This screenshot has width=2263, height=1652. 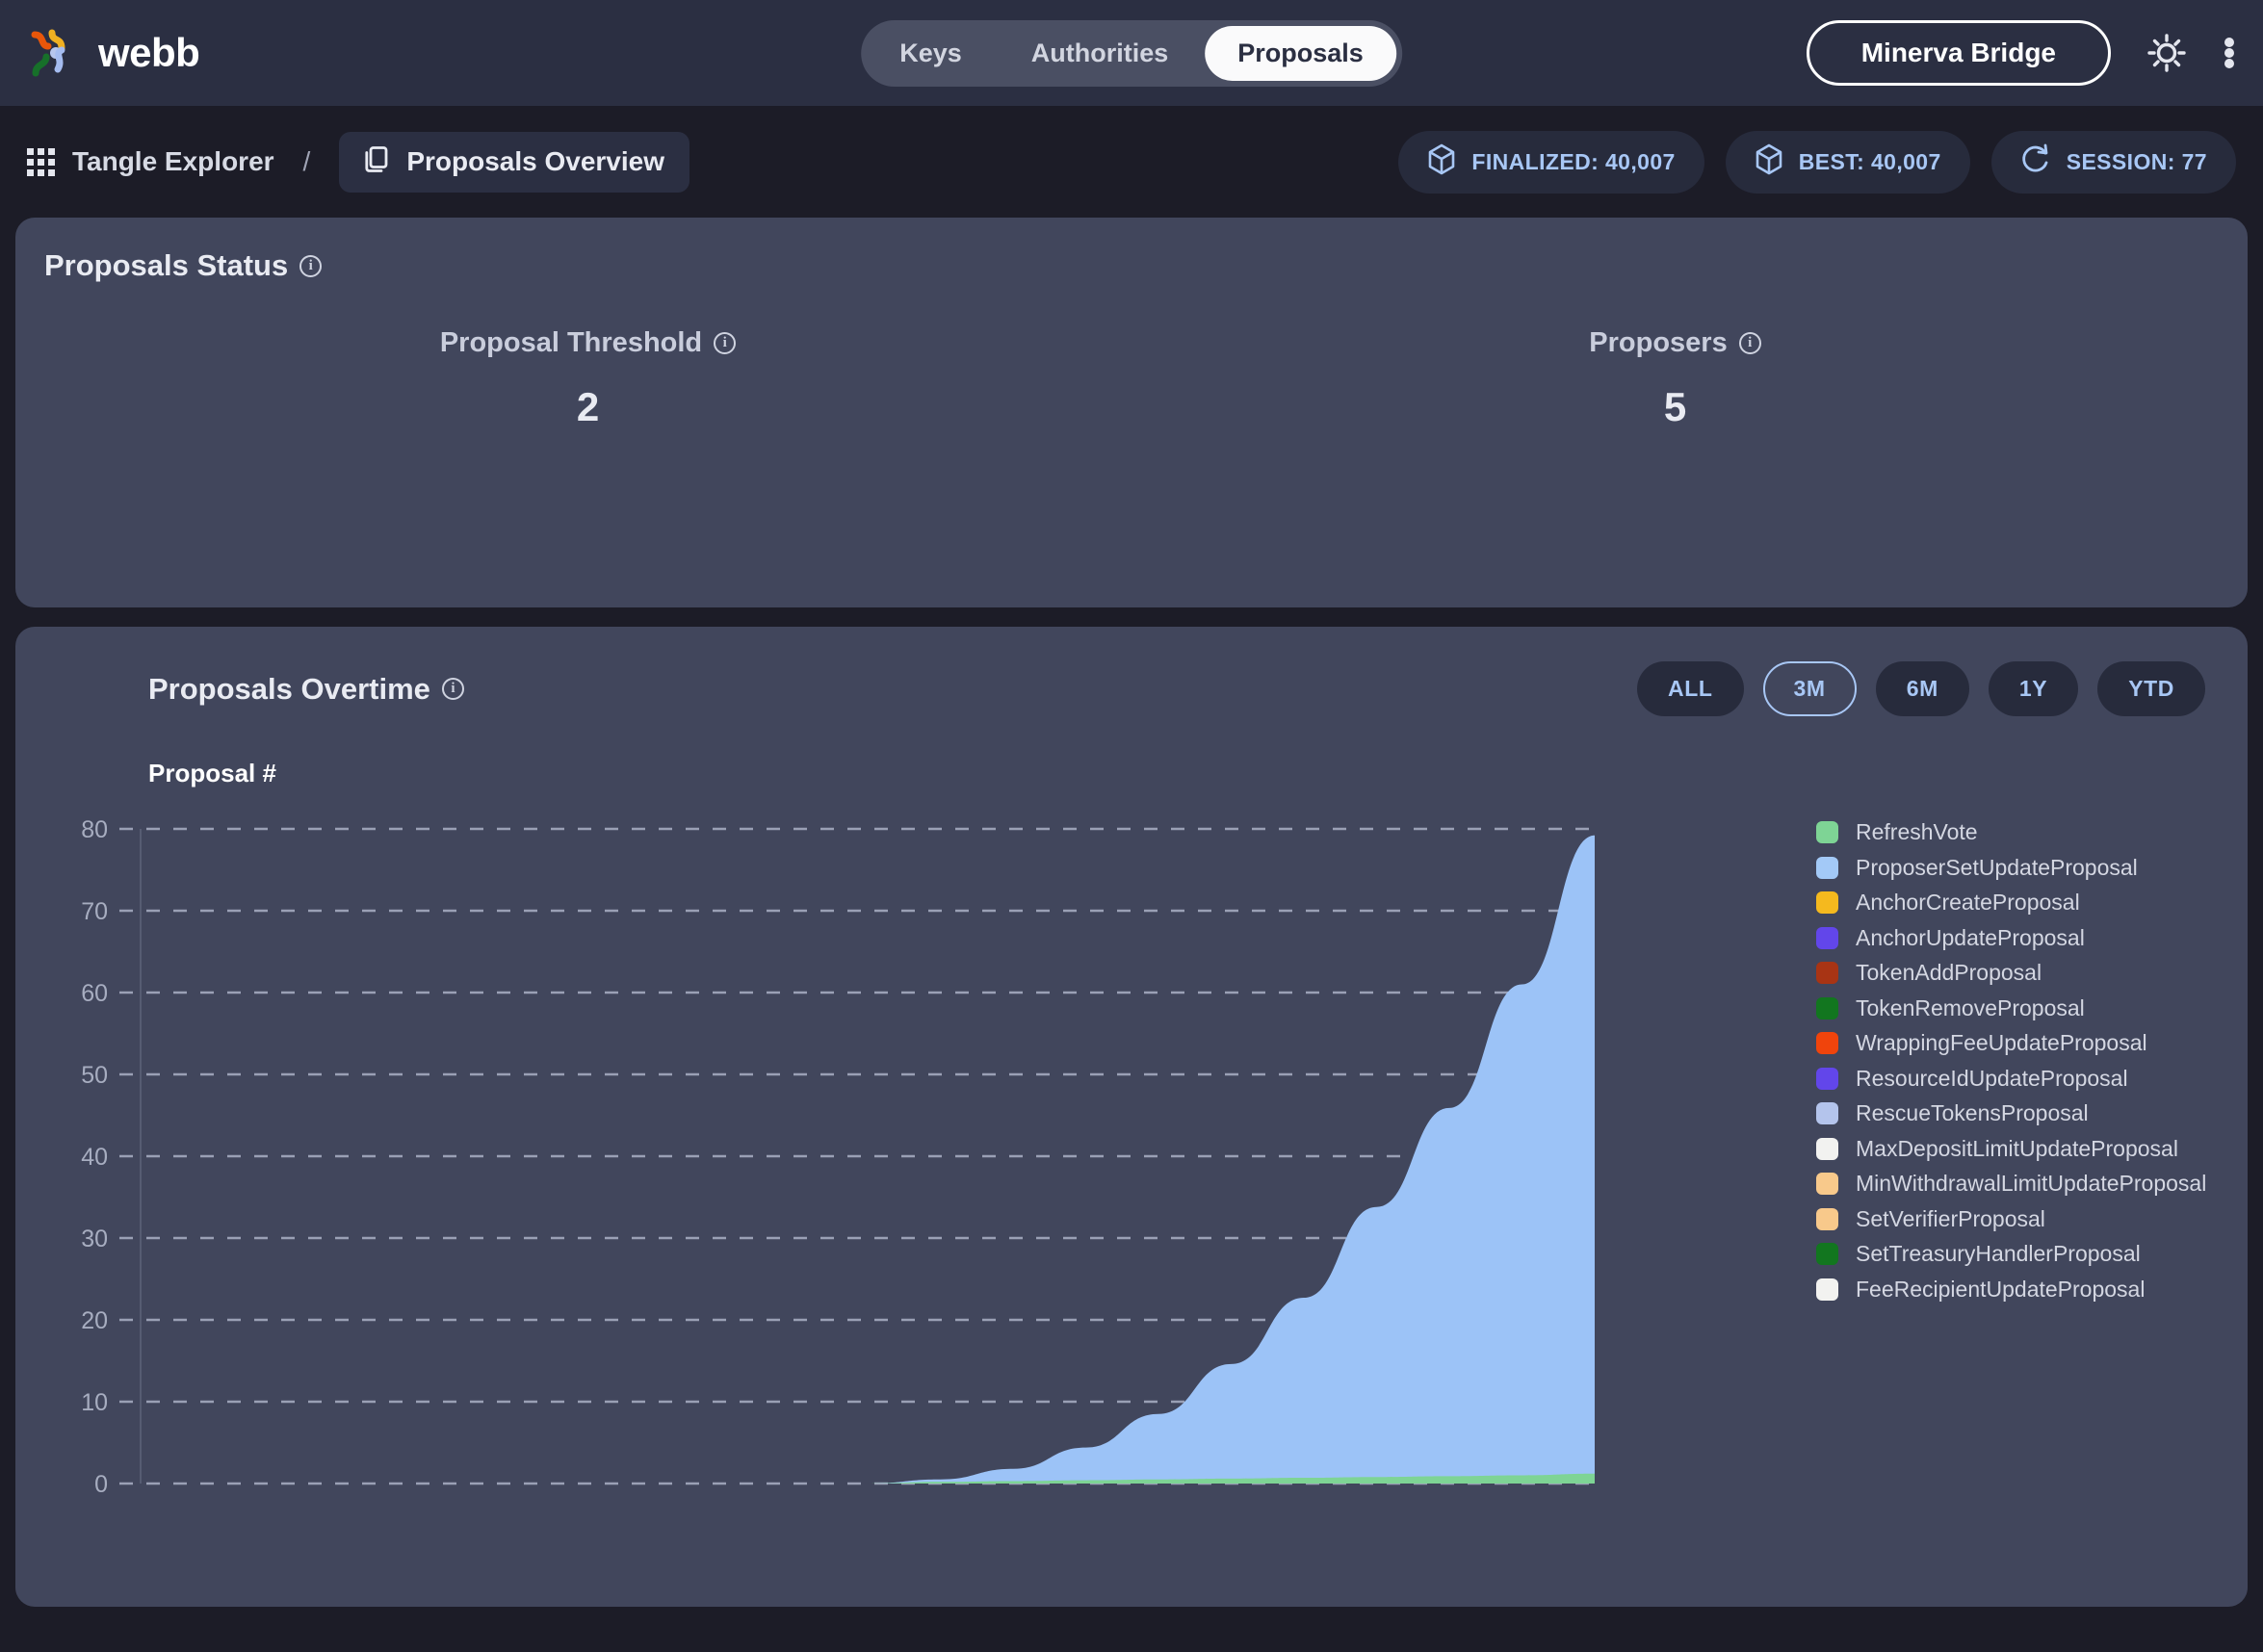 What do you see at coordinates (55, 53) in the screenshot?
I see `webb-logo-icon` at bounding box center [55, 53].